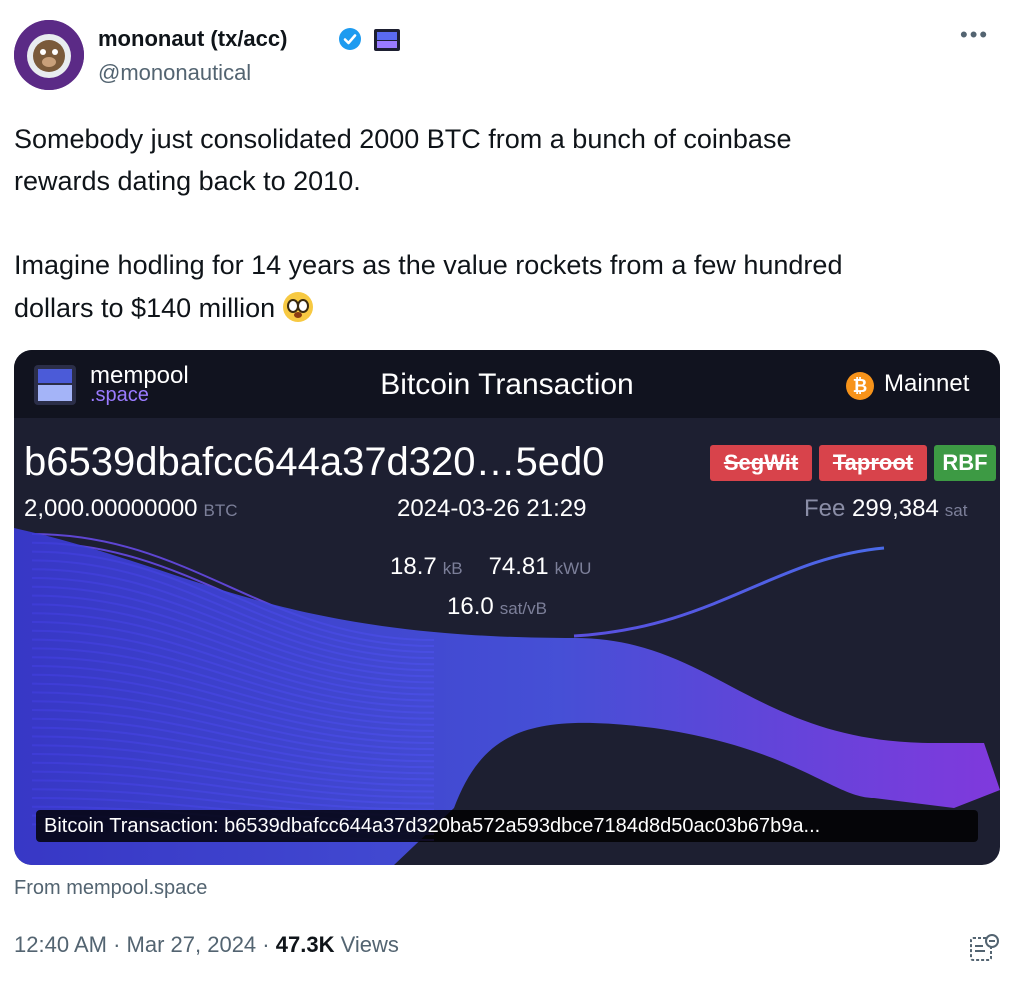  Describe the element at coordinates (220, 510) in the screenshot. I see `amount-unit: BTC` at that location.